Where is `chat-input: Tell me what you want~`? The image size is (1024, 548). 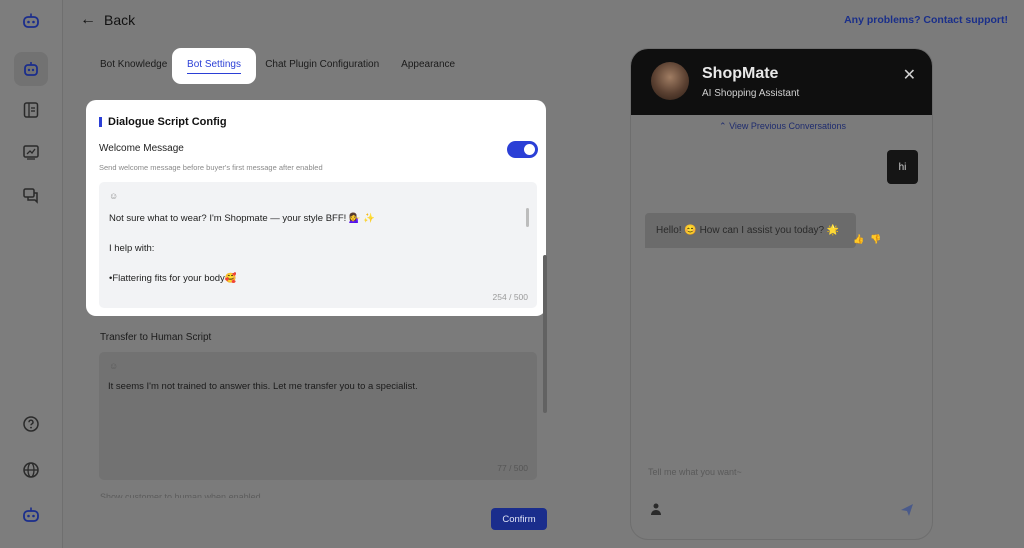
chat-input: Tell me what you want~ is located at coordinates (695, 472).